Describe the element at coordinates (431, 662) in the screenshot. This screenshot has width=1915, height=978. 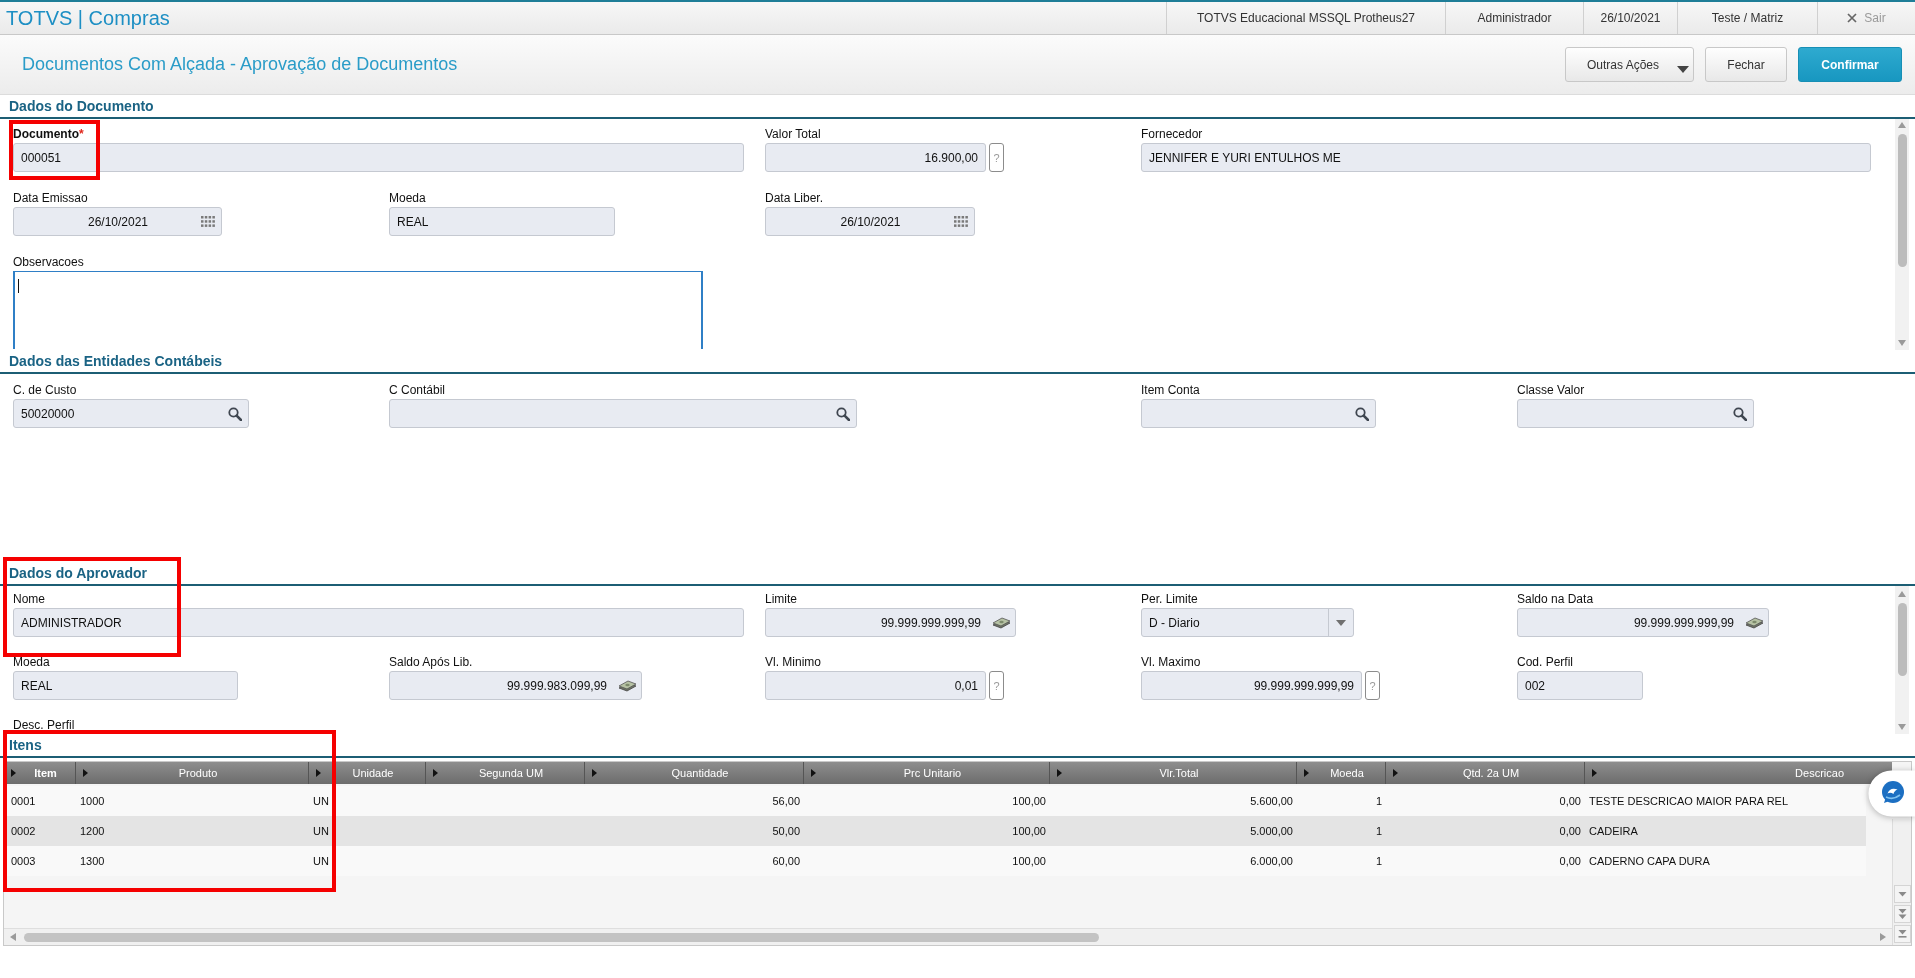
I see `field-label: Saldo Após Lib.` at that location.